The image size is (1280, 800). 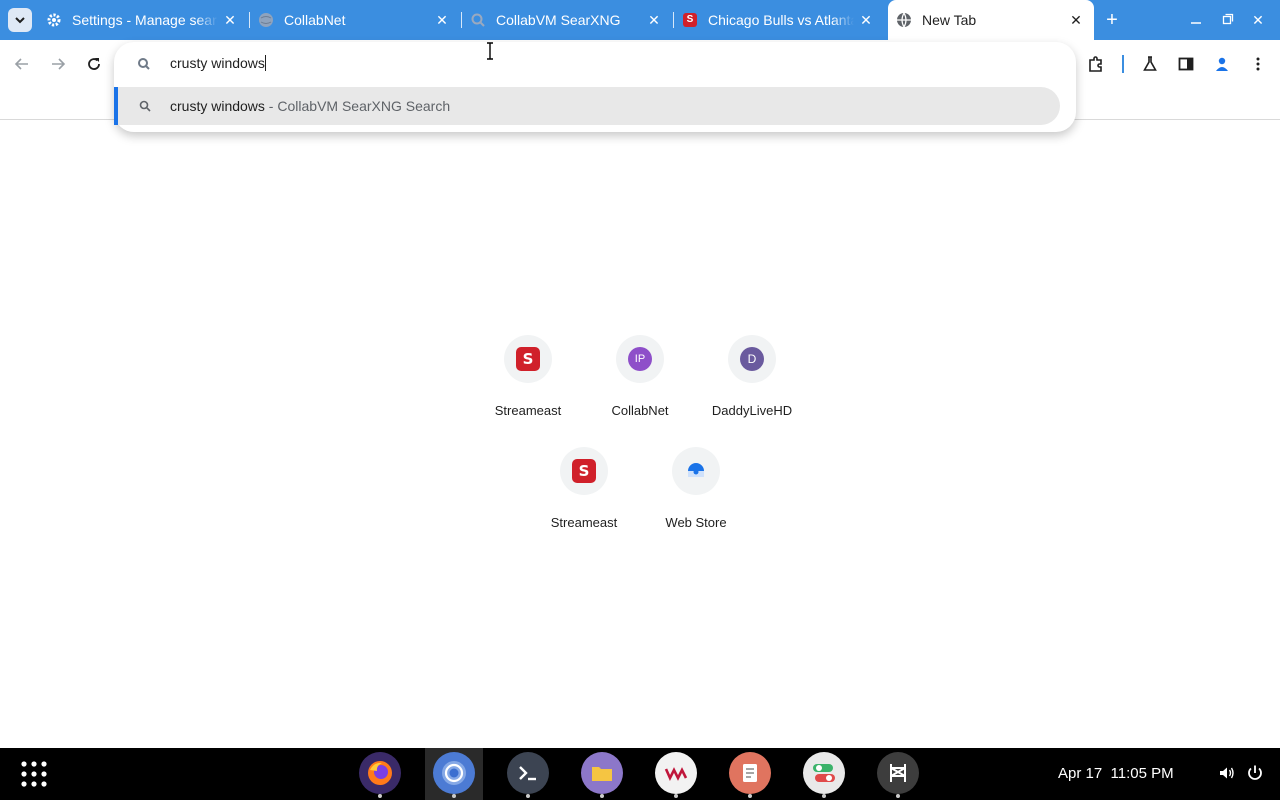 What do you see at coordinates (752, 391) in the screenshot?
I see `shortcut-daddylivehd: D DaddyLiveHD` at bounding box center [752, 391].